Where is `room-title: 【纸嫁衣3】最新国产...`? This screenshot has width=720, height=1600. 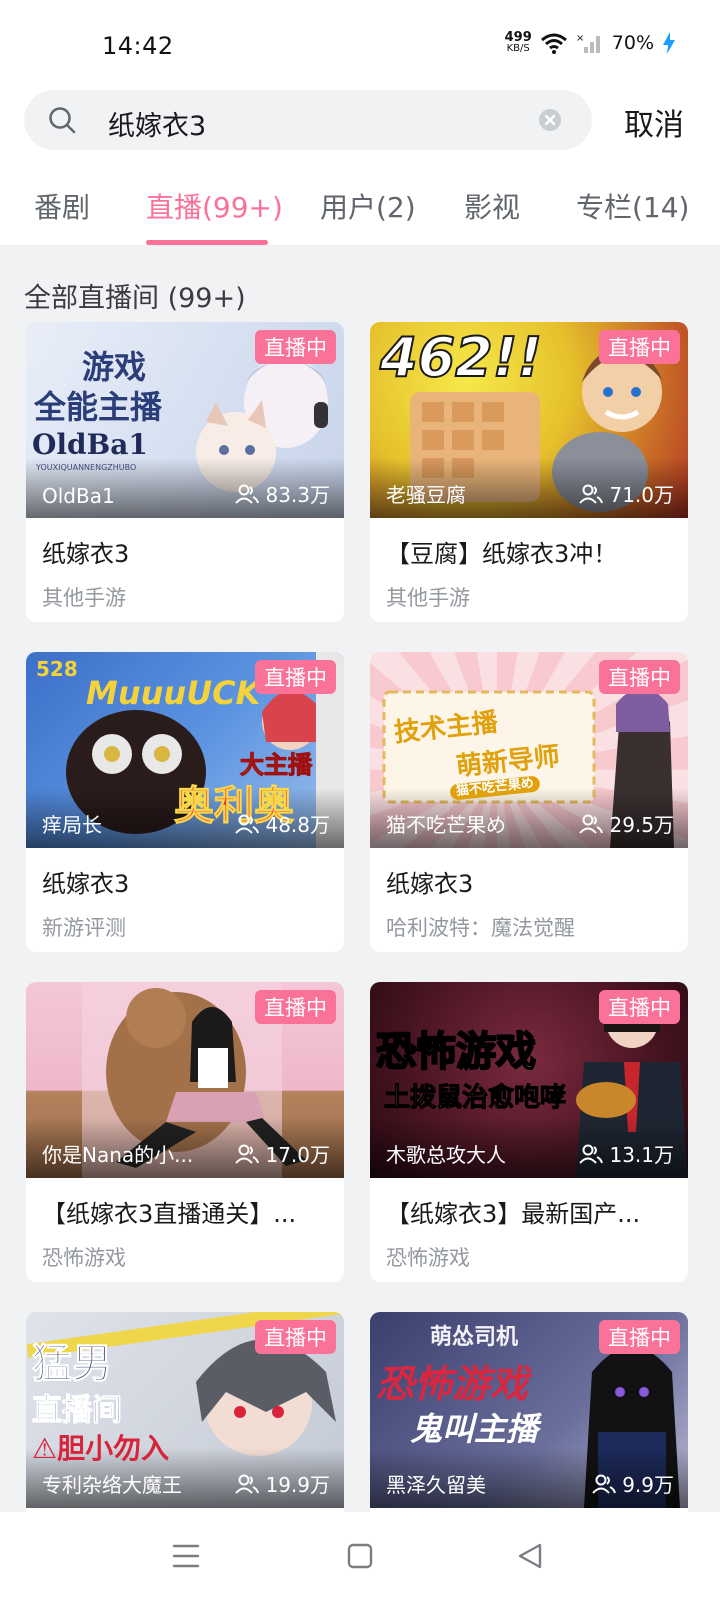 room-title: 【纸嫁衣3】最新国产... is located at coordinates (513, 1214).